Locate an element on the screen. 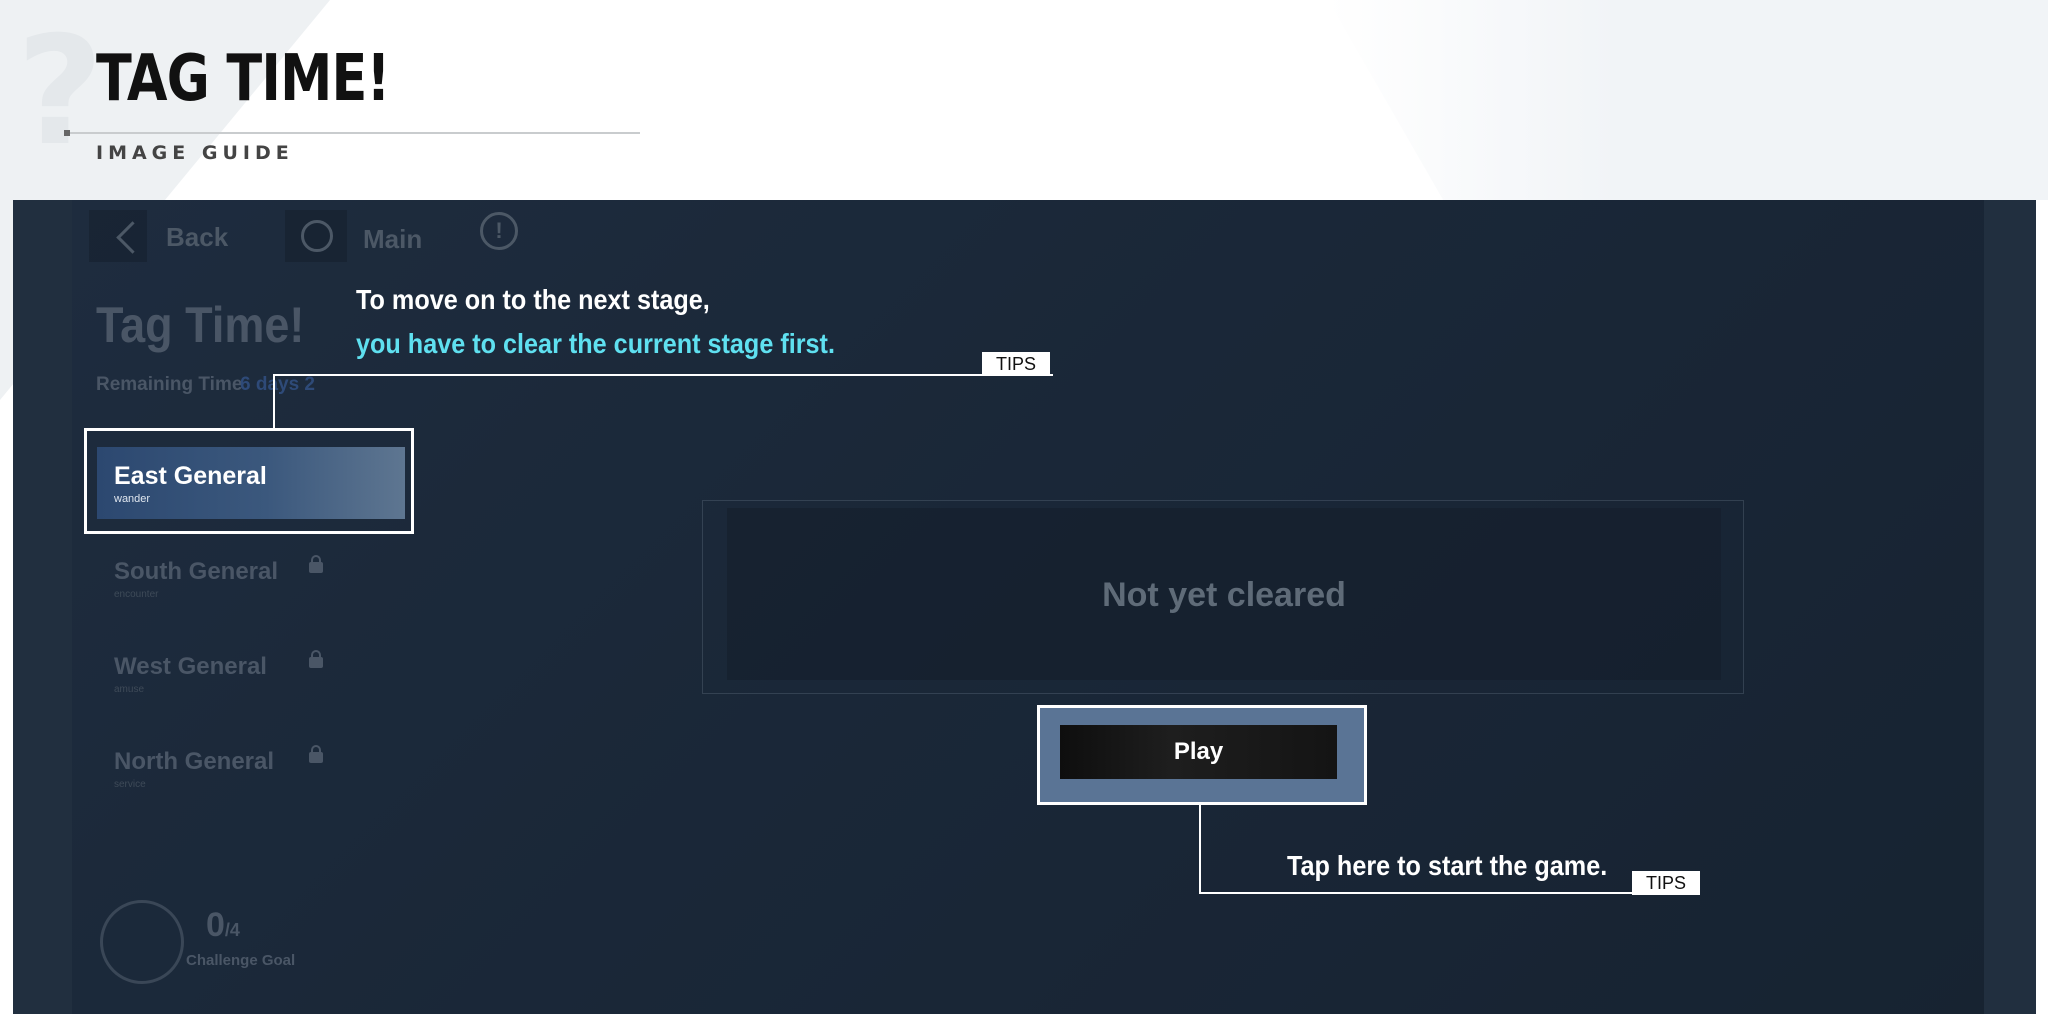 The width and height of the screenshot is (2048, 1024). status-text: Not yet cleared is located at coordinates (1224, 595).